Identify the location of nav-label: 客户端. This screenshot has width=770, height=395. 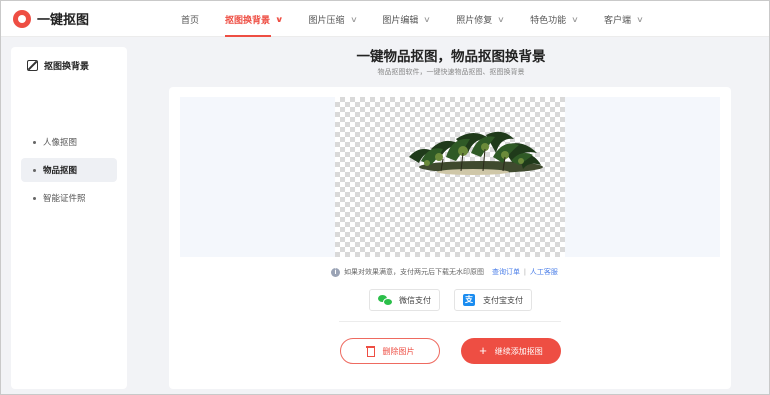
(618, 19).